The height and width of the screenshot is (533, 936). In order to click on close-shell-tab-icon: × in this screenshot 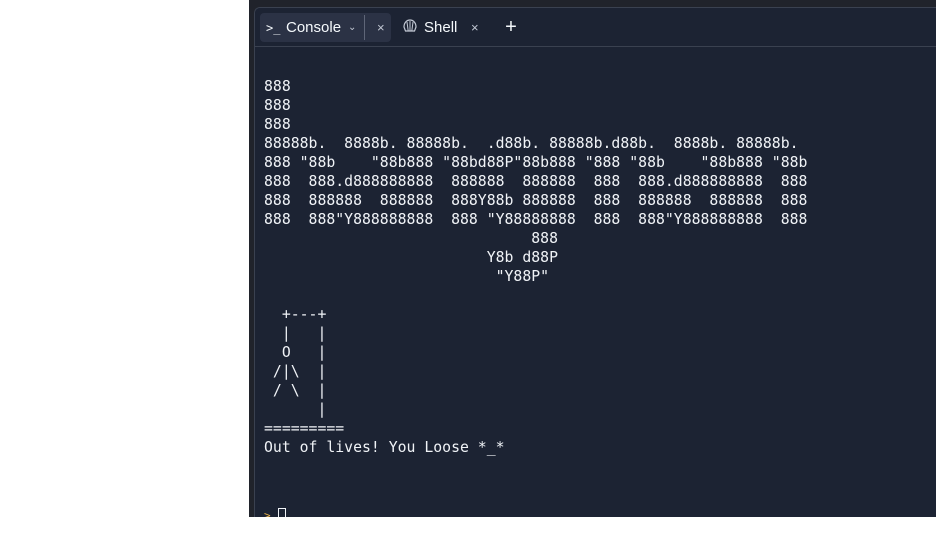, I will do `click(475, 27)`.